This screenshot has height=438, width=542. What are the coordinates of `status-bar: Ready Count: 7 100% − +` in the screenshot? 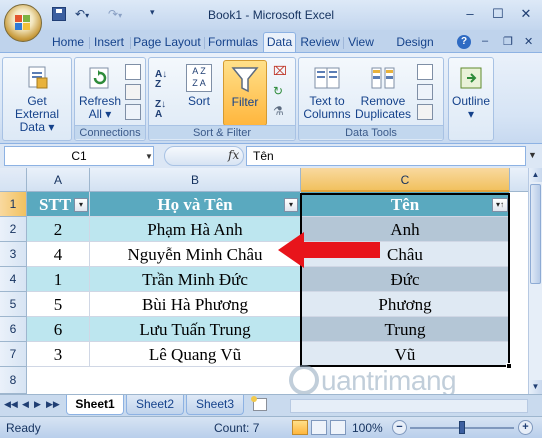 It's located at (271, 427).